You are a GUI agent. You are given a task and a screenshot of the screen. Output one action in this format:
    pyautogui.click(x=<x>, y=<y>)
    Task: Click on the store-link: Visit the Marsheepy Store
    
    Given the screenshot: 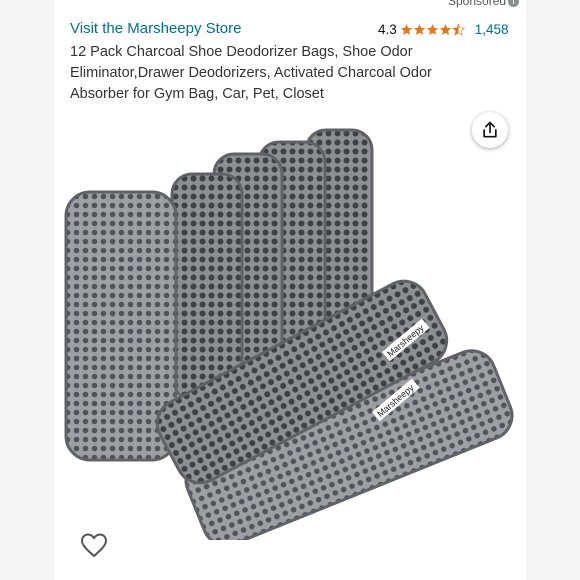 What is the action you would take?
    pyautogui.click(x=155, y=28)
    